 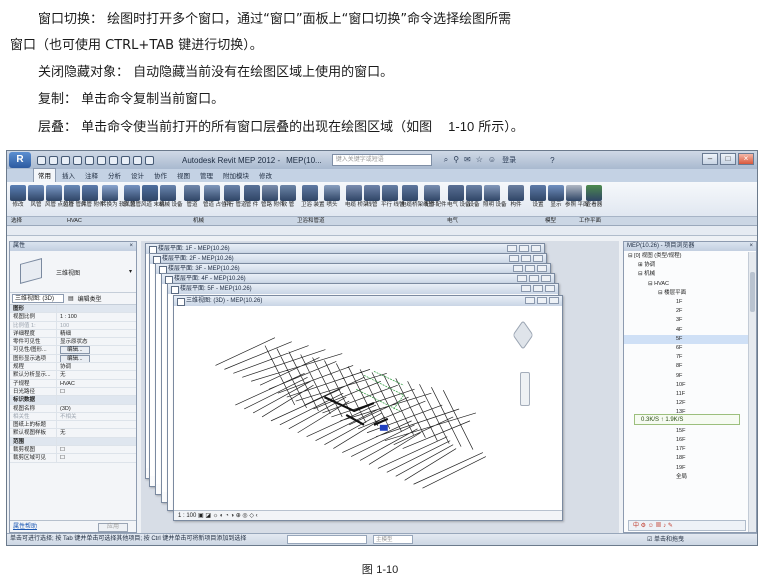 What do you see at coordinates (114, 175) in the screenshot?
I see `tab-3: 分析` at bounding box center [114, 175].